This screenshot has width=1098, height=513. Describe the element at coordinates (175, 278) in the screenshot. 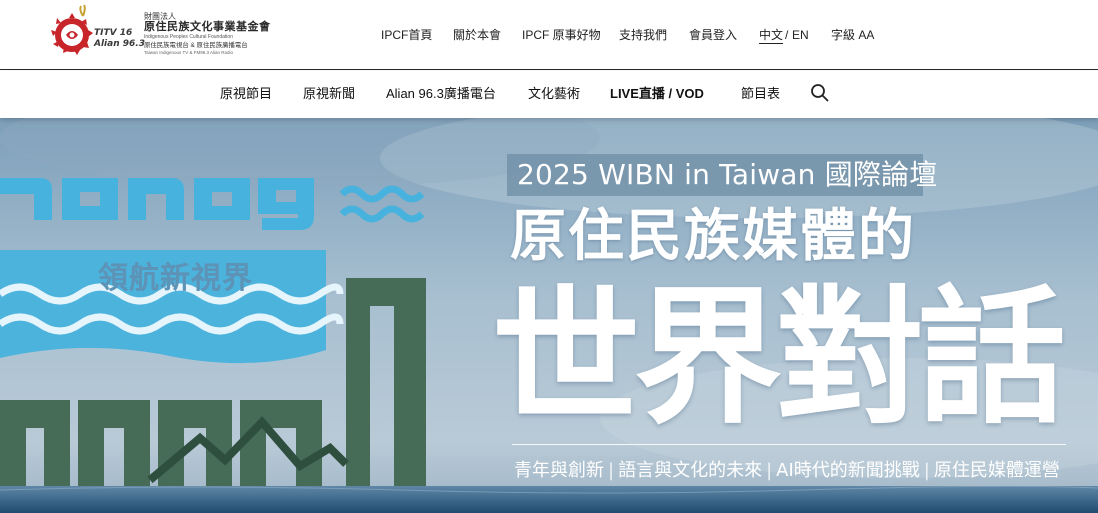

I see `event-logo-slogan: 領航新視界` at that location.